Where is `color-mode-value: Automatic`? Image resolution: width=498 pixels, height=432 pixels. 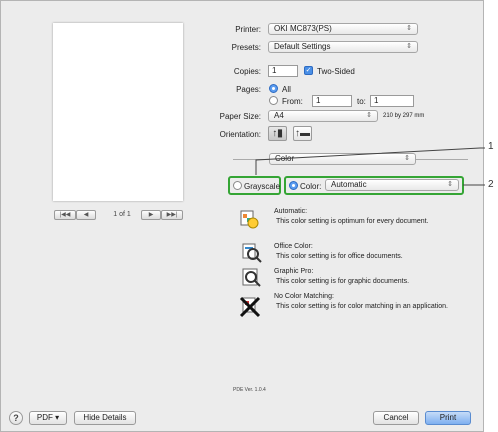 color-mode-value: Automatic is located at coordinates (349, 184).